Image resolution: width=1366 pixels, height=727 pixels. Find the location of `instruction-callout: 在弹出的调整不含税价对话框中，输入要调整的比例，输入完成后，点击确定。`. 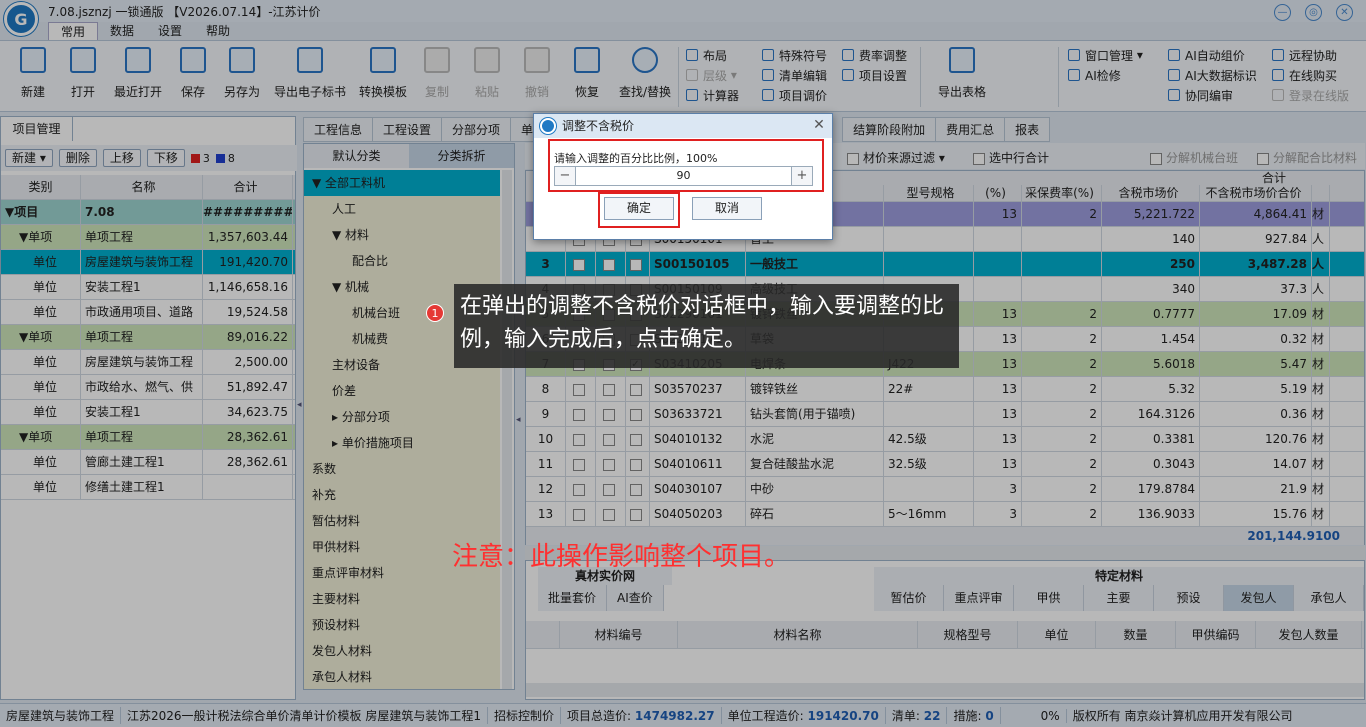

instruction-callout: 在弹出的调整不含税价对话框中，输入要调整的比例，输入完成后，点击确定。 is located at coordinates (706, 326).